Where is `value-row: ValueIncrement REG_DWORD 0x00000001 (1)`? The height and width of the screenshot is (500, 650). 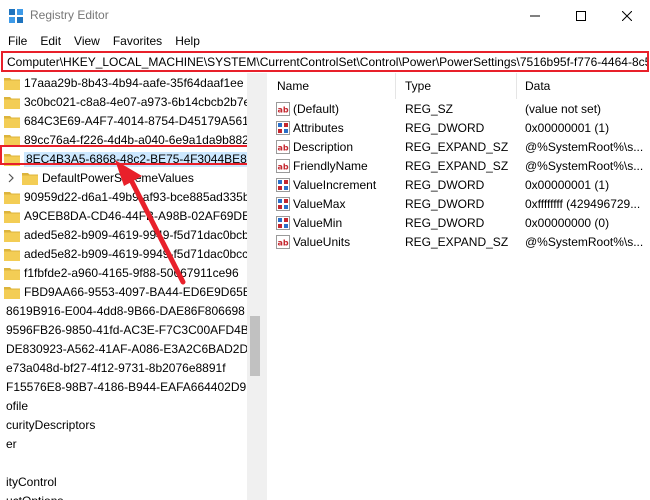
value-row: ValueIncrement REG_DWORD 0x00000001 (1) is located at coordinates (458, 185).